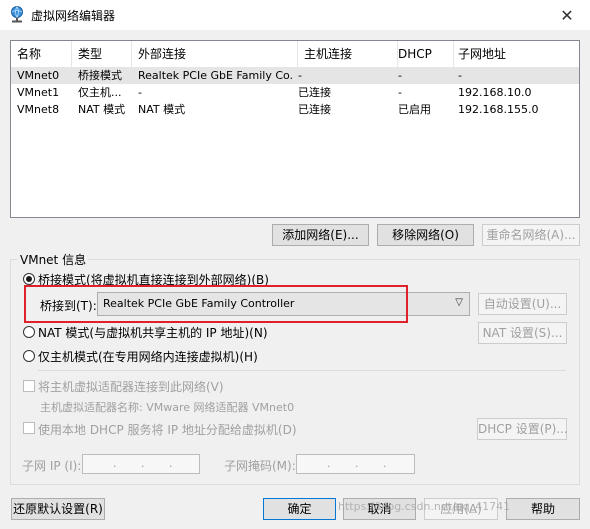 Image resolution: width=590 pixels, height=529 pixels. What do you see at coordinates (423, 54) in the screenshot?
I see `column-header-dhcp: DHCP` at bounding box center [423, 54].